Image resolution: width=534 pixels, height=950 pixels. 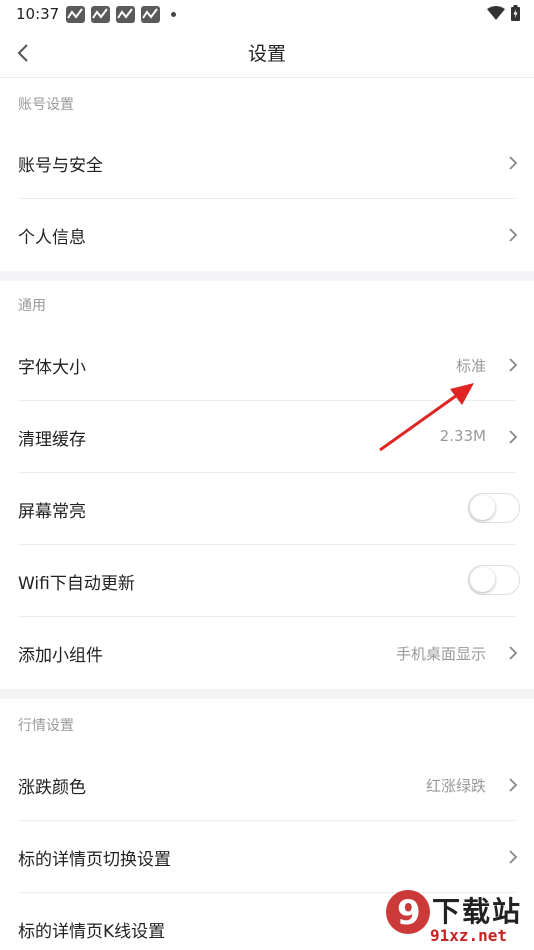 What do you see at coordinates (173, 14) in the screenshot?
I see `notification-dot-icon` at bounding box center [173, 14].